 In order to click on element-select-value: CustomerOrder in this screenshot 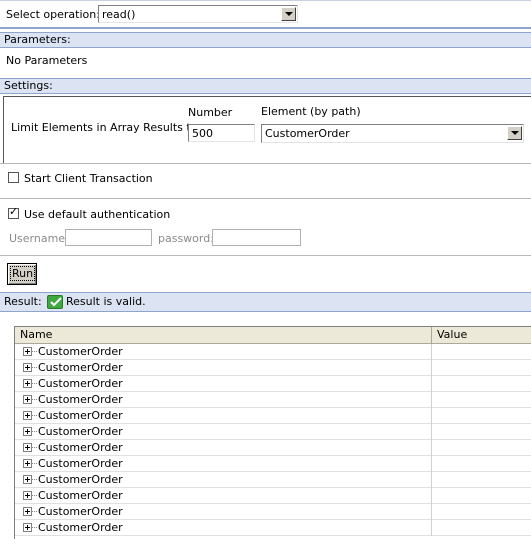, I will do `click(307, 133)`.